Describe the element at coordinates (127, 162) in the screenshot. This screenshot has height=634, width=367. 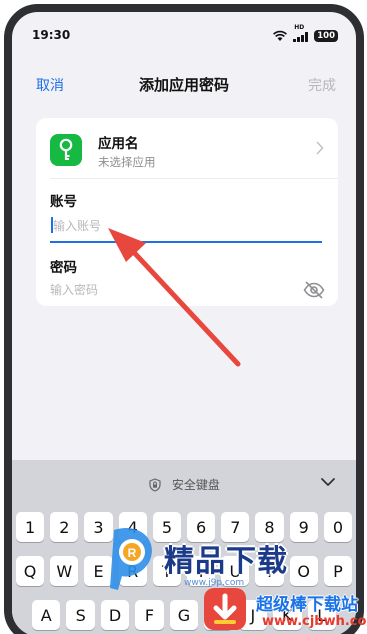
I see `app-name-placeholder: 未选择应用` at that location.